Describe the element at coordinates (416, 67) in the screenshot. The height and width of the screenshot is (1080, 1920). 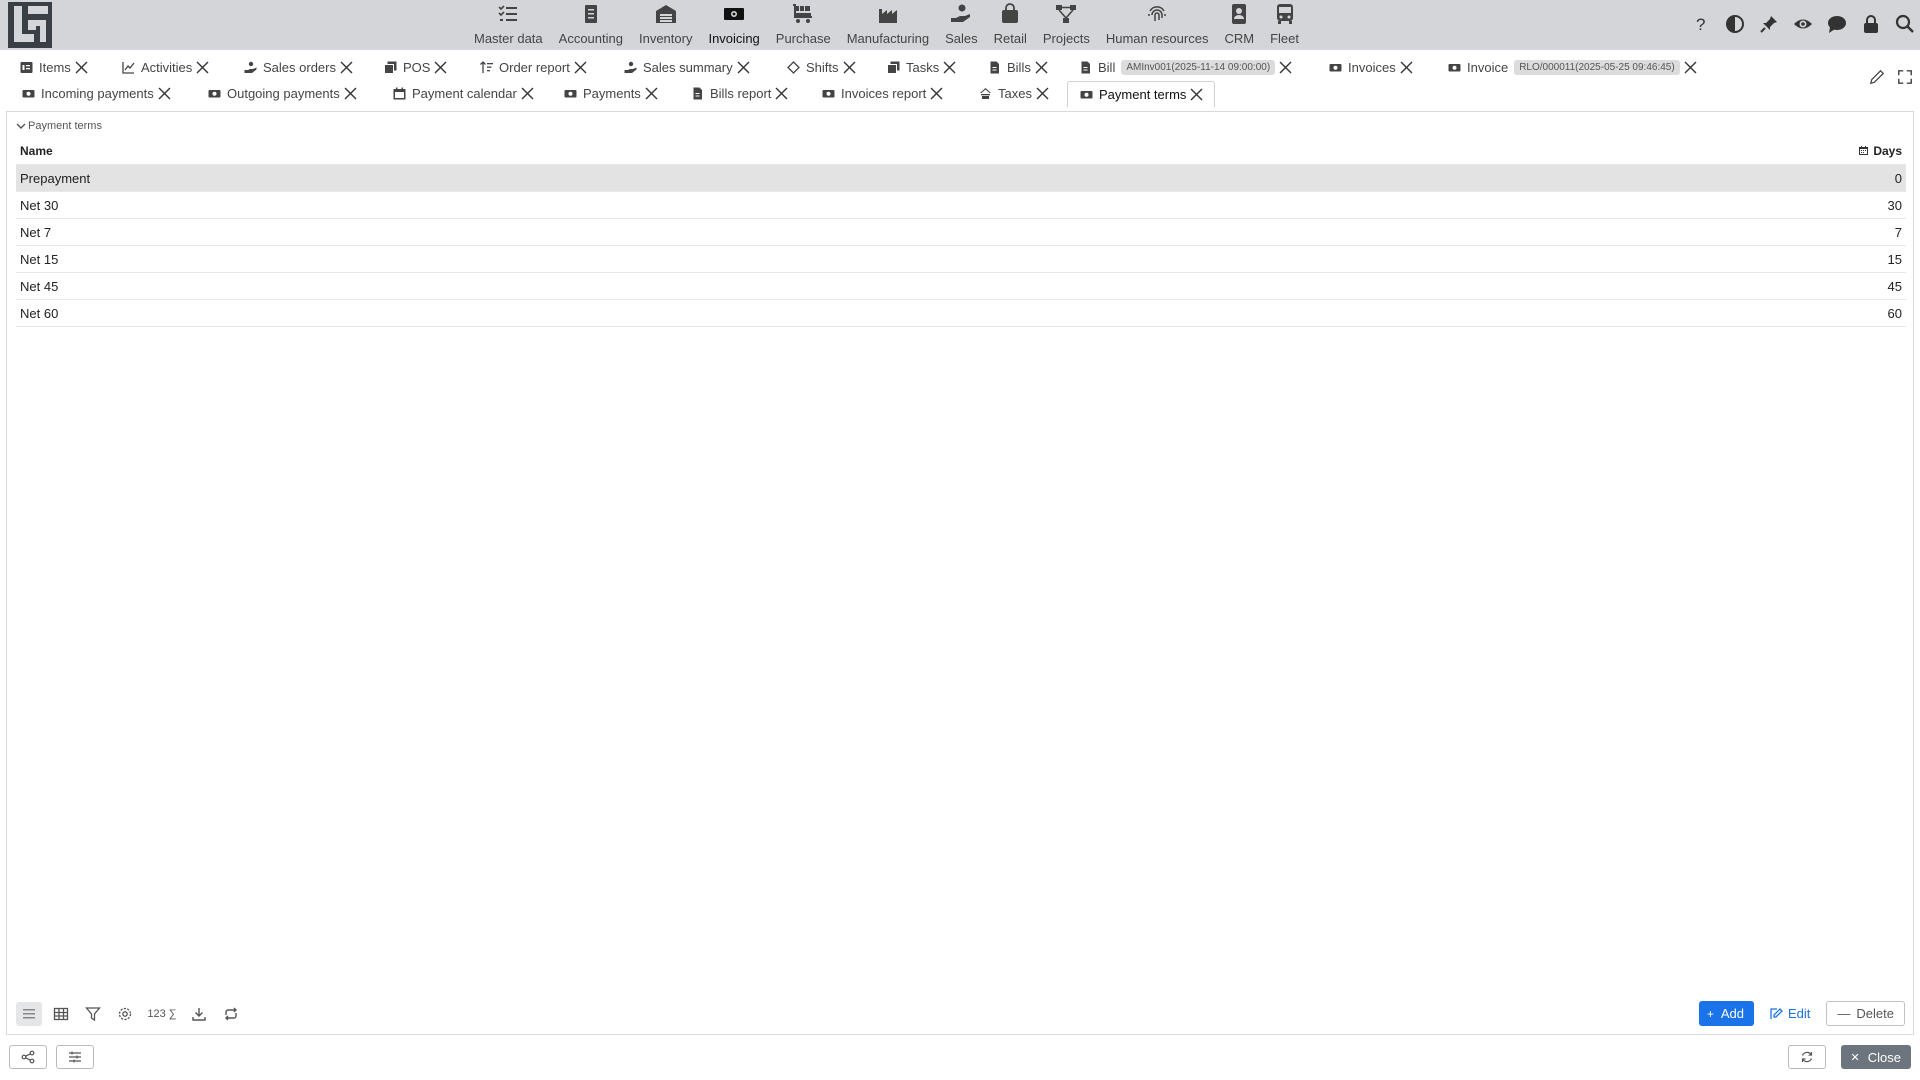
I see `tab-pos: POS` at that location.